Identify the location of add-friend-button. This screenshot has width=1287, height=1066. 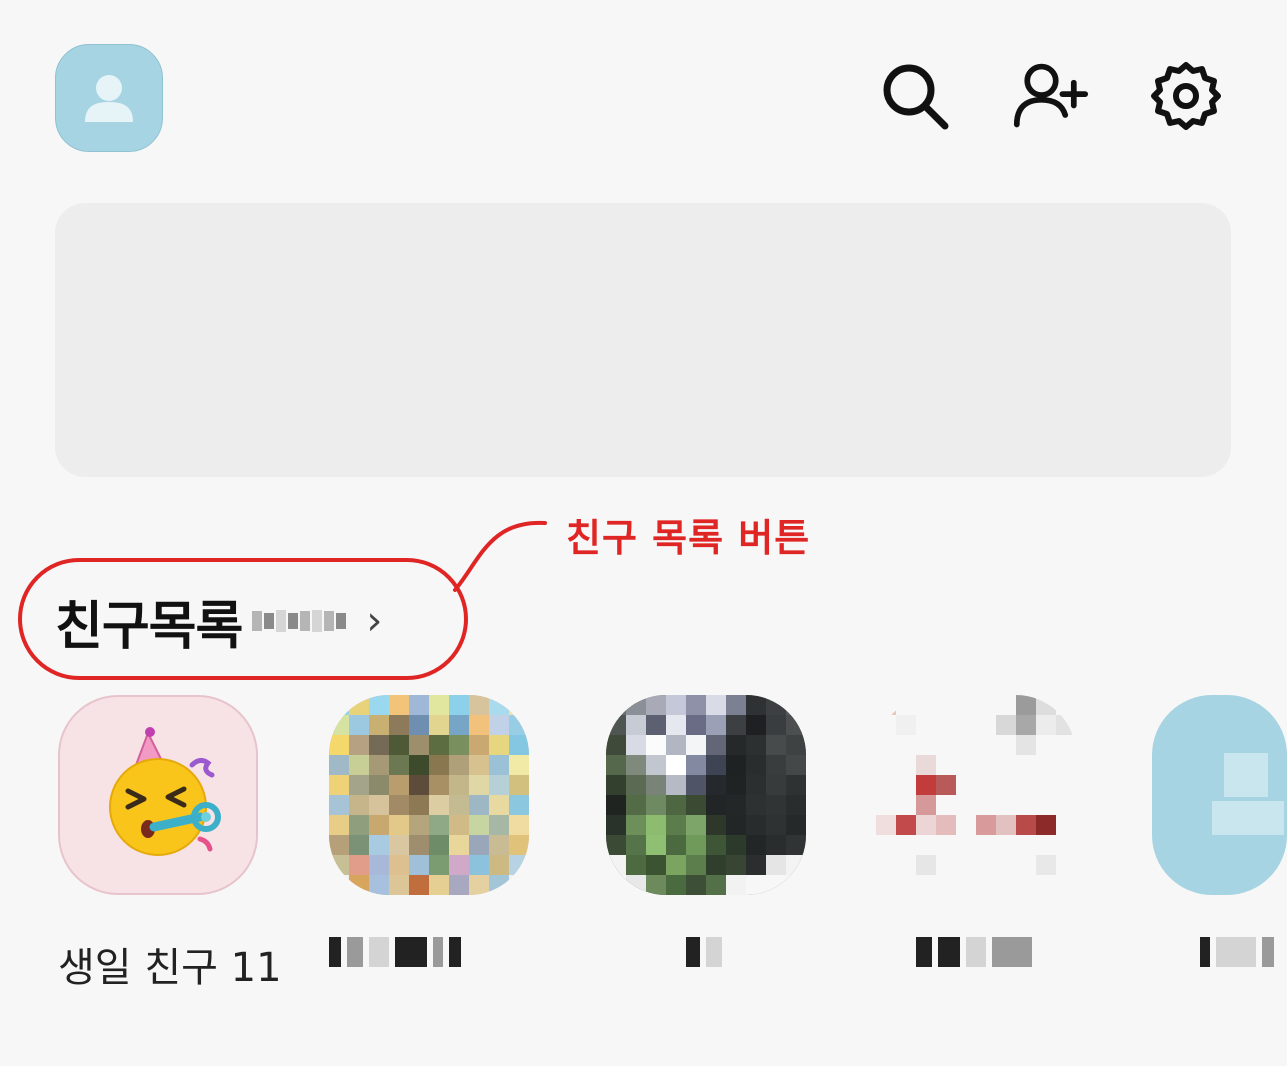
(1051, 96).